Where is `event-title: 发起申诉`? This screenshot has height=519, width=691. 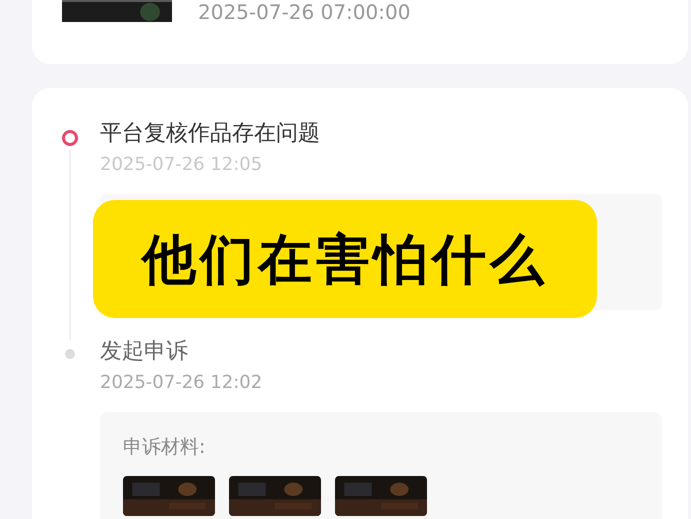 event-title: 发起申诉 is located at coordinates (144, 352).